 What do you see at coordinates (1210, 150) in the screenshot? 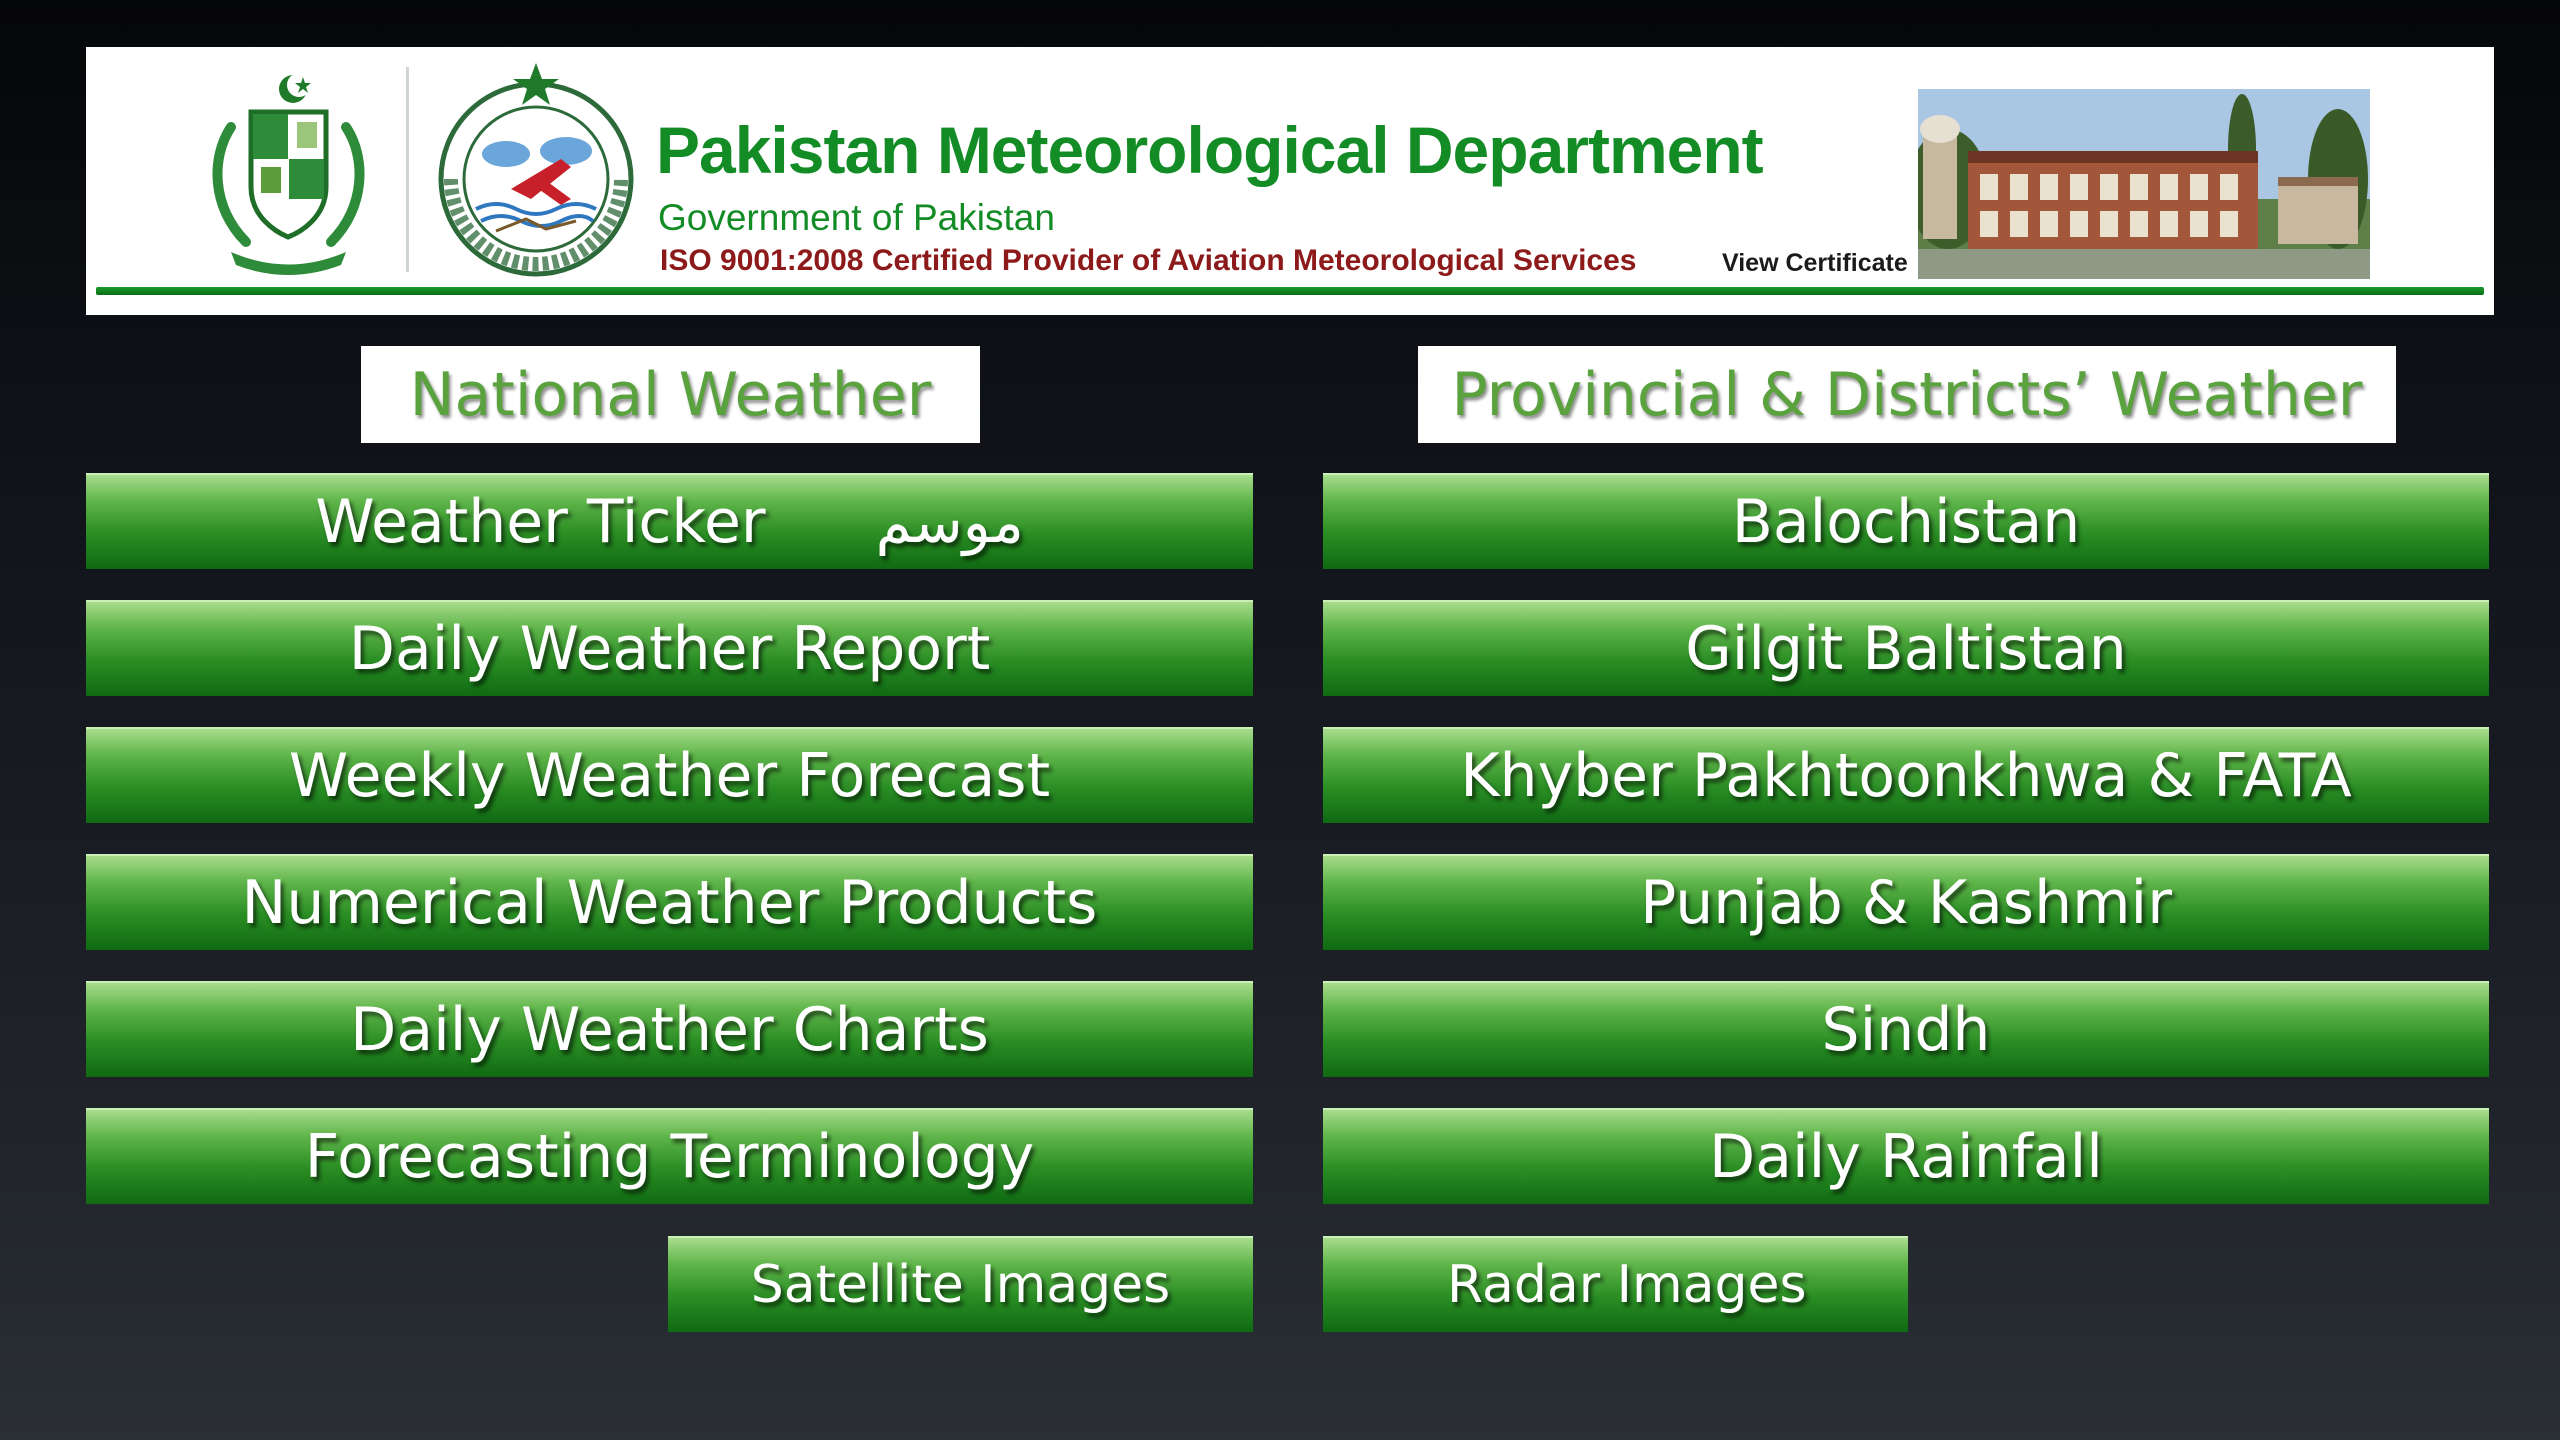
I see `department-title: Pakistan Meteorological Department` at bounding box center [1210, 150].